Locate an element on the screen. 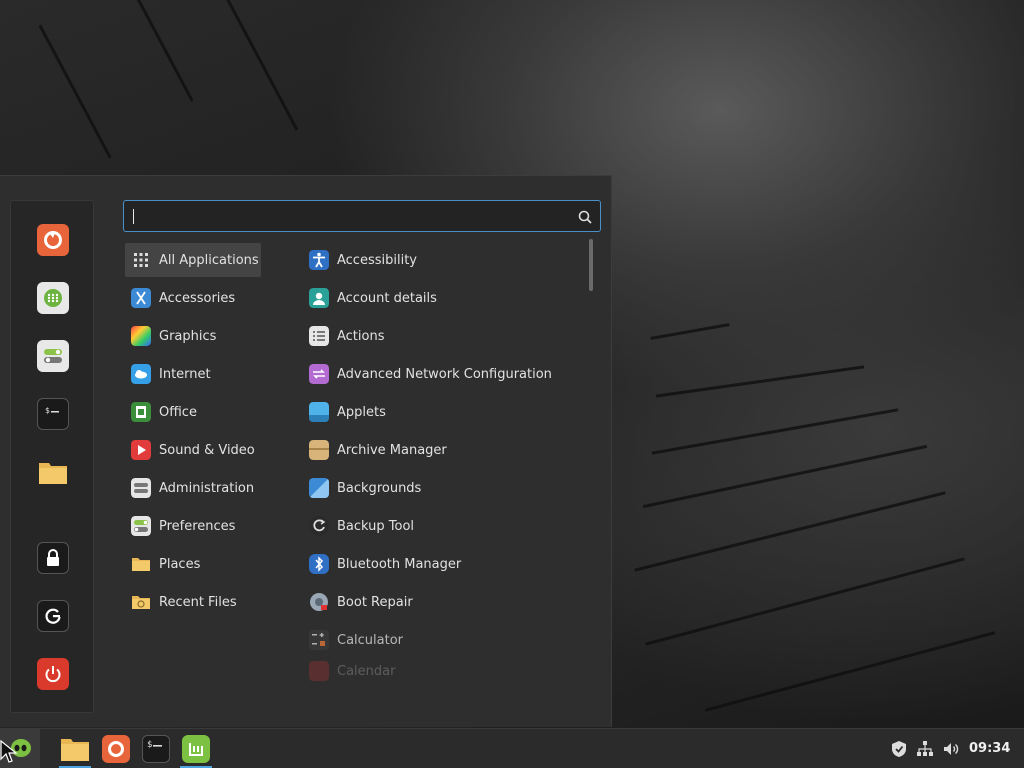 Image resolution: width=1024 pixels, height=768 pixels. calculator-icon is located at coordinates (319, 640).